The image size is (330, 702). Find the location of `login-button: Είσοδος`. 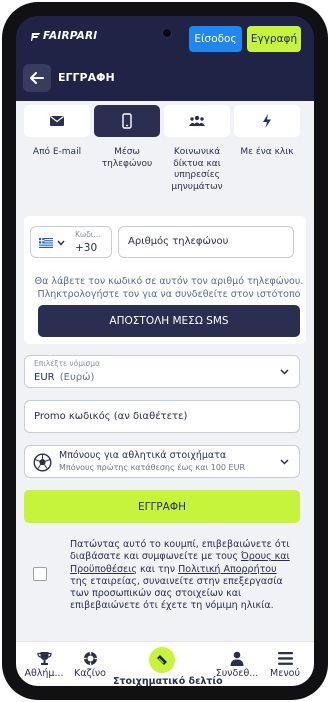

login-button: Είσοδος is located at coordinates (215, 39).